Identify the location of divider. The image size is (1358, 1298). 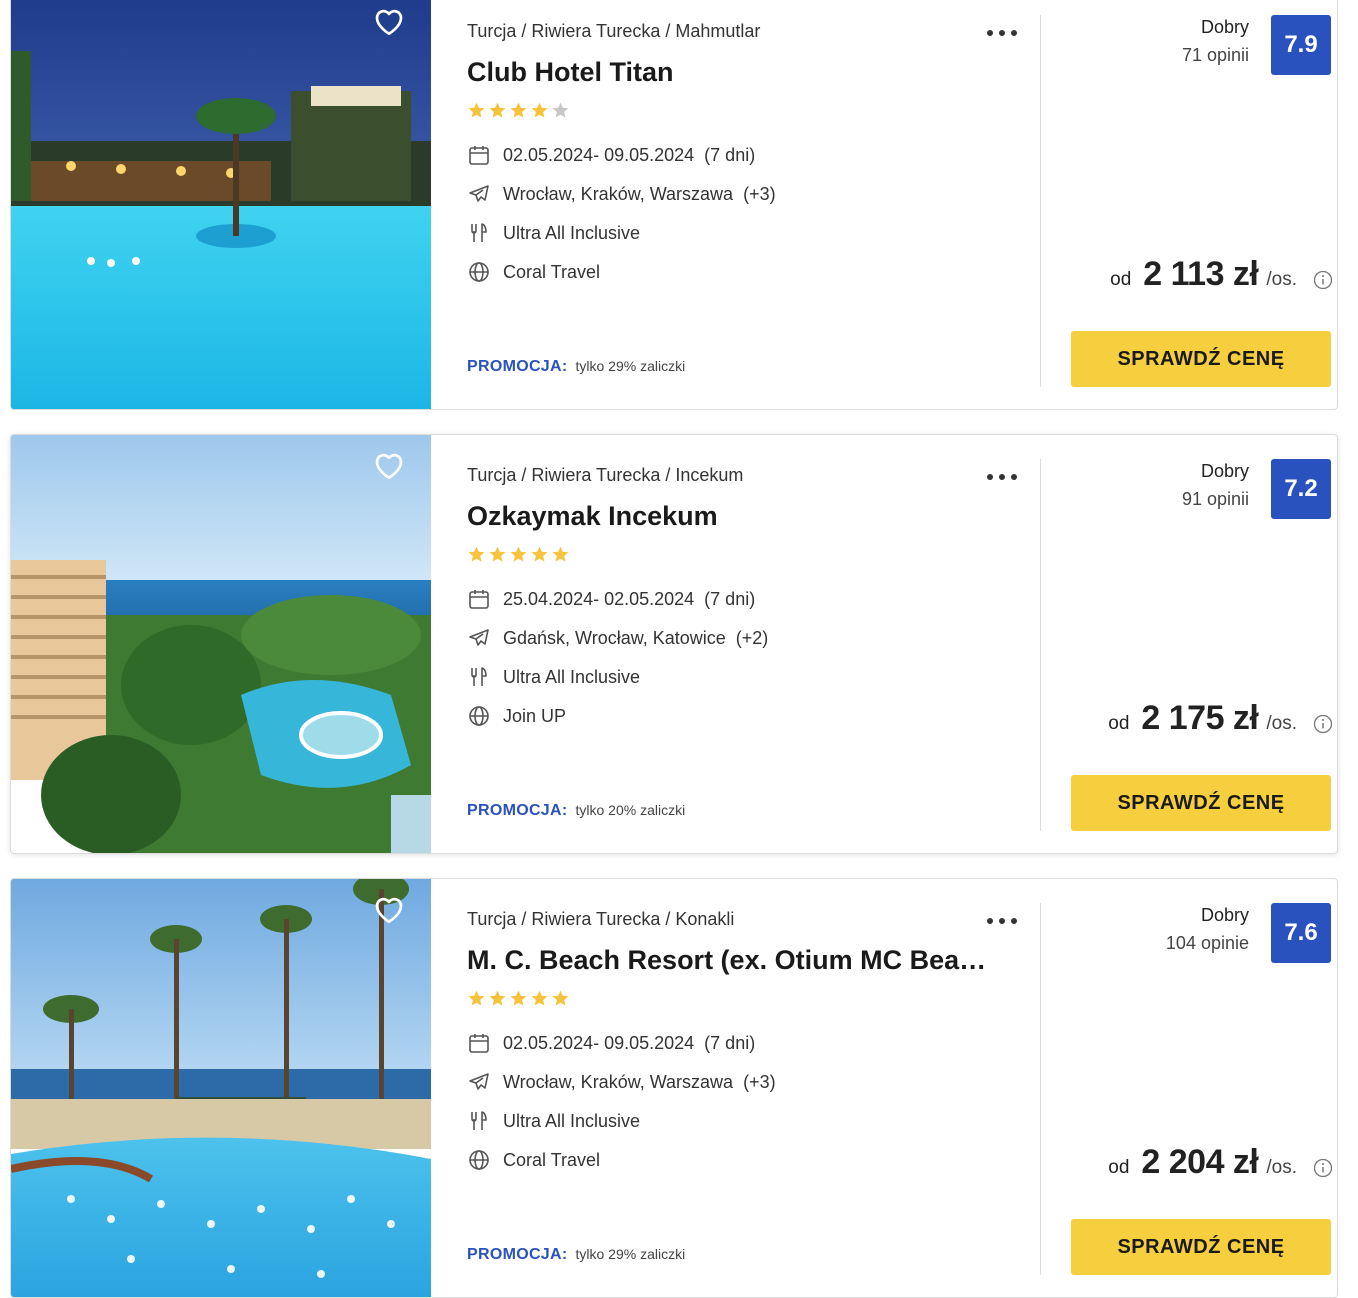
(1040, 645).